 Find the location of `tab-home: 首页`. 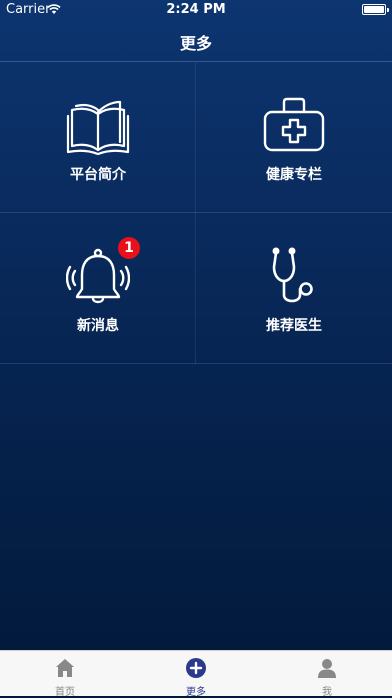

tab-home: 首页 is located at coordinates (65, 674).